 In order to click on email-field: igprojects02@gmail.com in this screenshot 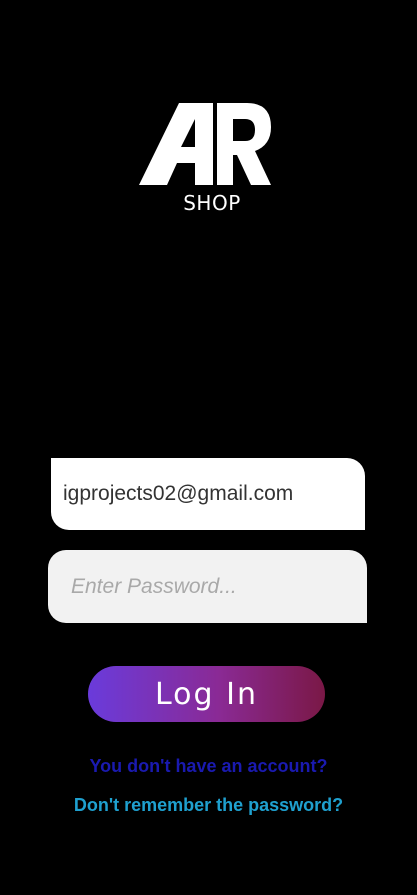, I will do `click(208, 494)`.